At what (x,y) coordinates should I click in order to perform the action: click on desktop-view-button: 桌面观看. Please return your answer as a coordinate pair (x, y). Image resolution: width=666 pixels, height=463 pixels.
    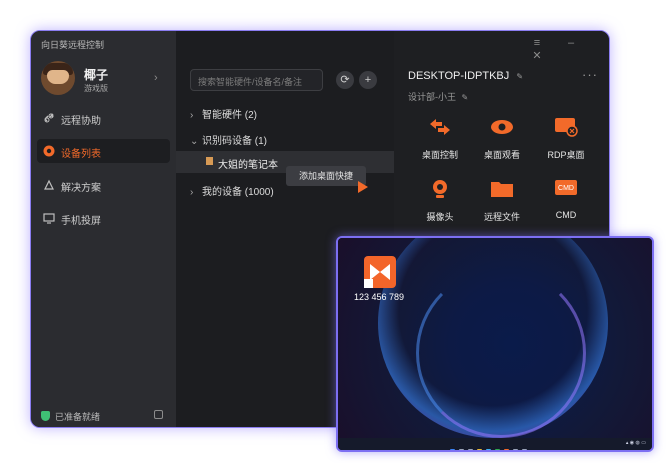
    Looking at the image, I should click on (502, 139).